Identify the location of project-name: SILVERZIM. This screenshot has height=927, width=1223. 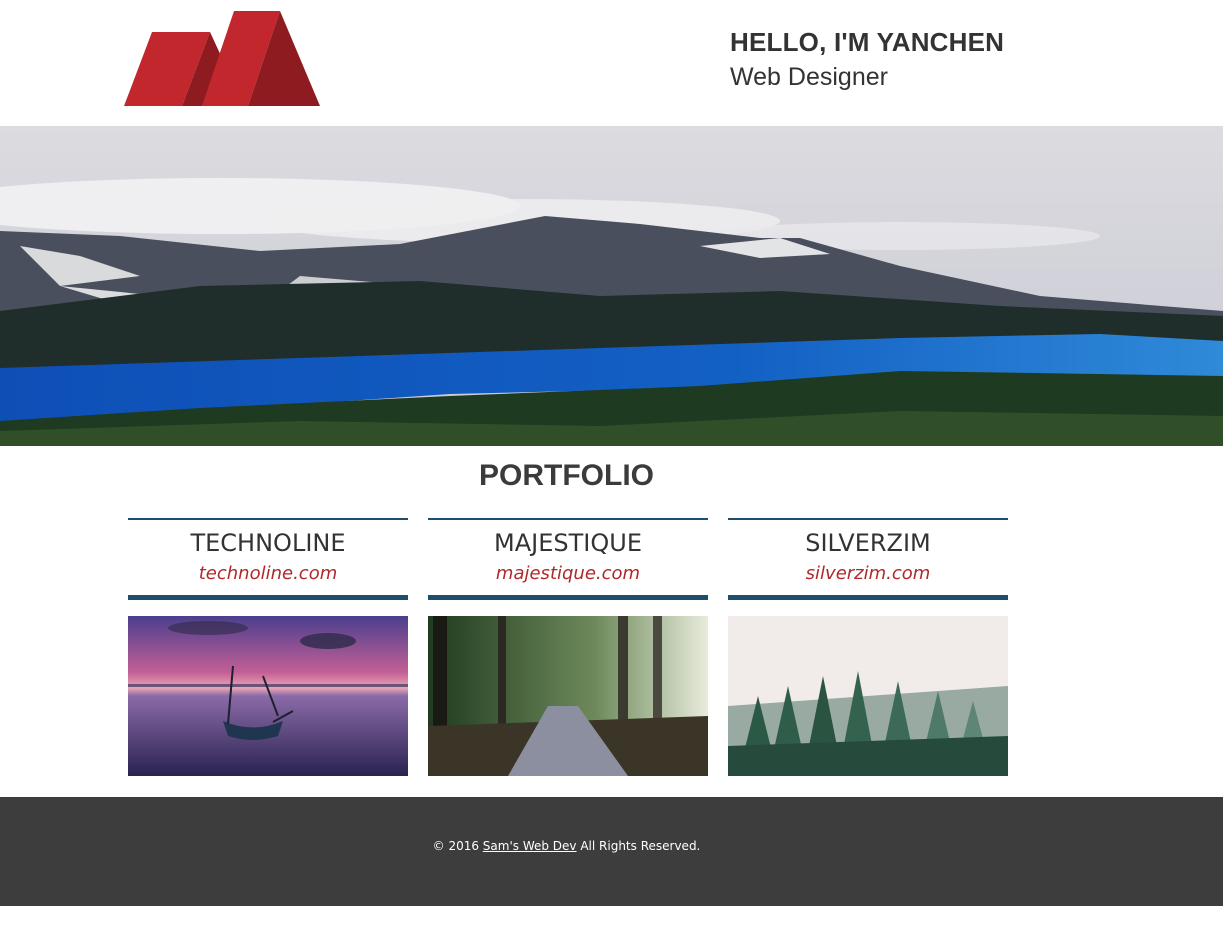
(868, 543).